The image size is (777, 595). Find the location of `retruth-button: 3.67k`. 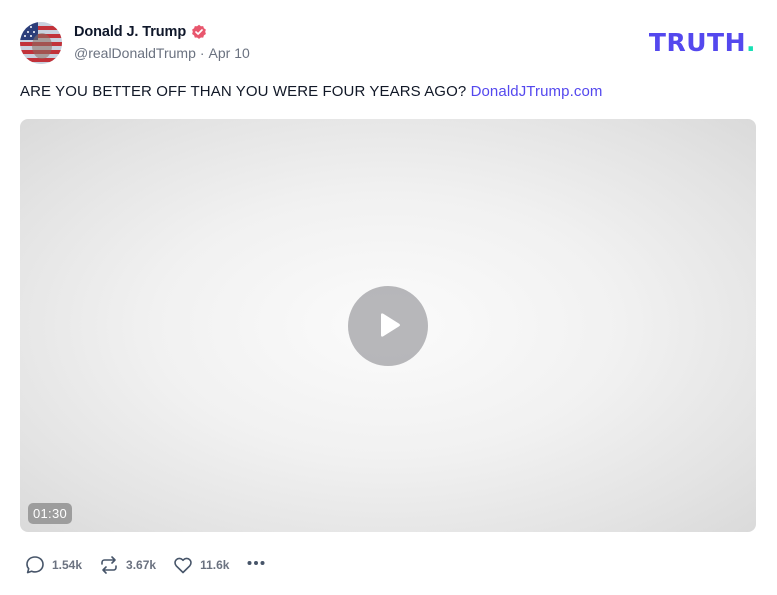

retruth-button: 3.67k is located at coordinates (127, 565).